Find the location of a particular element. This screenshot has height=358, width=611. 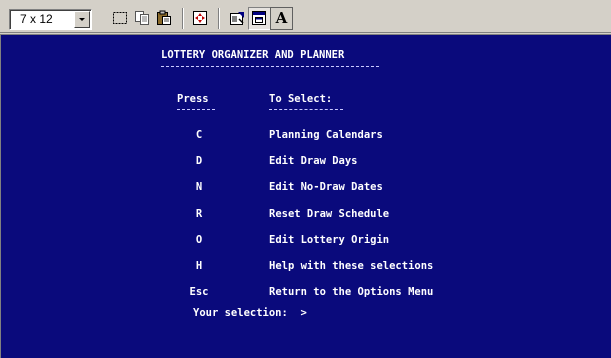

copy-icon is located at coordinates (142, 18).